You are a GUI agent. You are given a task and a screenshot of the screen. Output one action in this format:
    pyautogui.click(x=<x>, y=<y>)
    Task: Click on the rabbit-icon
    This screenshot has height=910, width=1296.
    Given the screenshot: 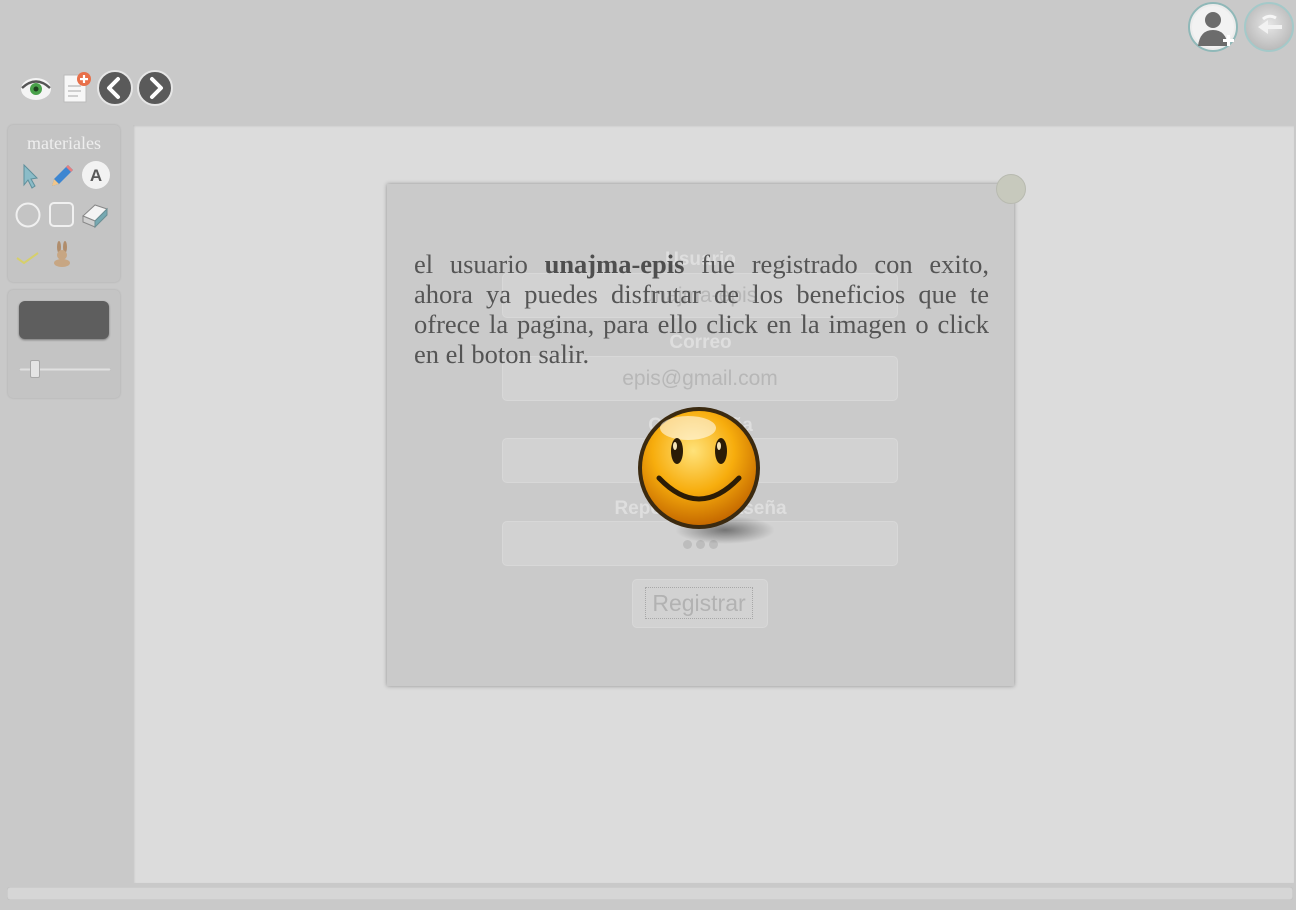 What is the action you would take?
    pyautogui.click(x=62, y=254)
    